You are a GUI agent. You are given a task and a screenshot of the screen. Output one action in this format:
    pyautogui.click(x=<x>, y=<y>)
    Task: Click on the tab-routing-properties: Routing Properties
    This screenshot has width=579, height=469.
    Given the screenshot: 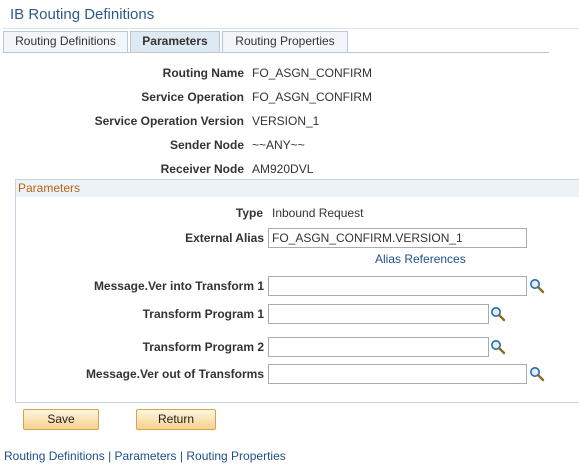 What is the action you would take?
    pyautogui.click(x=285, y=41)
    